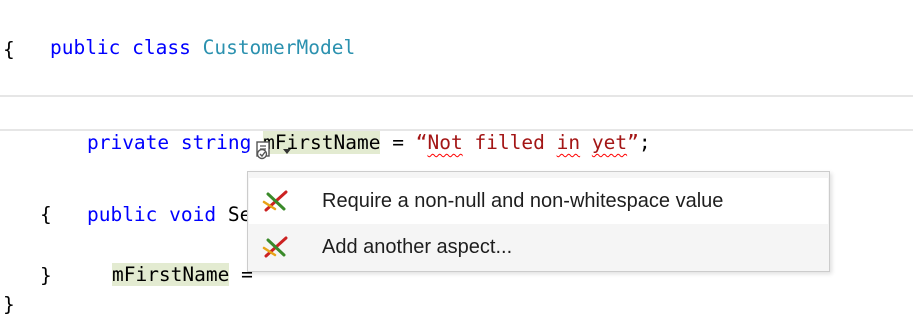 Image resolution: width=913 pixels, height=322 pixels. Describe the element at coordinates (159, 258) in the screenshot. I see `code-line-assignment: mFirstName =` at that location.